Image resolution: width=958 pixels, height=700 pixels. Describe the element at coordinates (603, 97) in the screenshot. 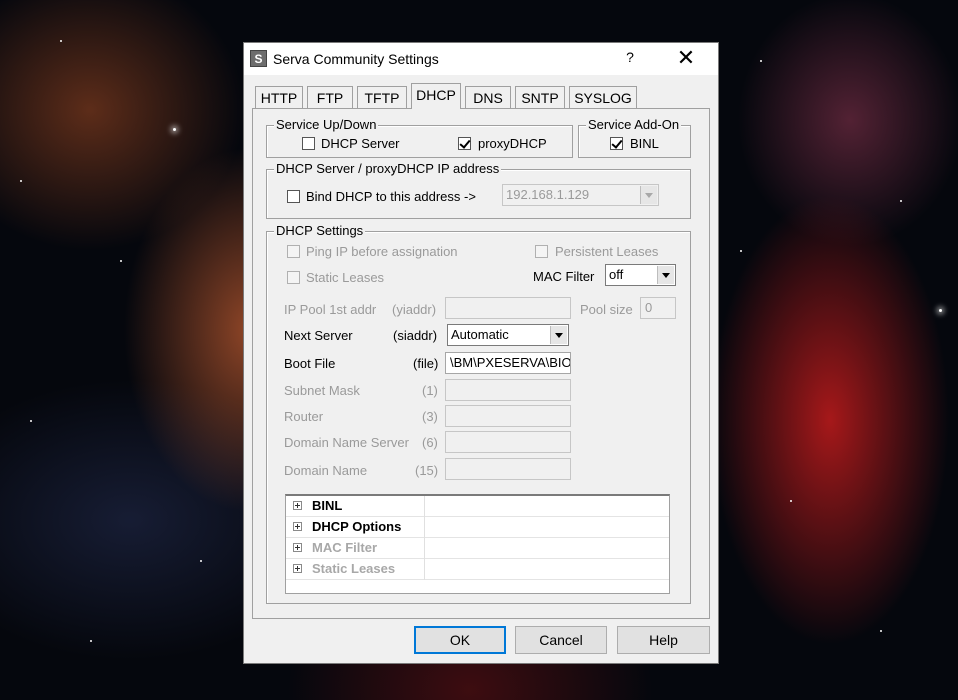

I see `tab-syslog: SYSLOG` at that location.